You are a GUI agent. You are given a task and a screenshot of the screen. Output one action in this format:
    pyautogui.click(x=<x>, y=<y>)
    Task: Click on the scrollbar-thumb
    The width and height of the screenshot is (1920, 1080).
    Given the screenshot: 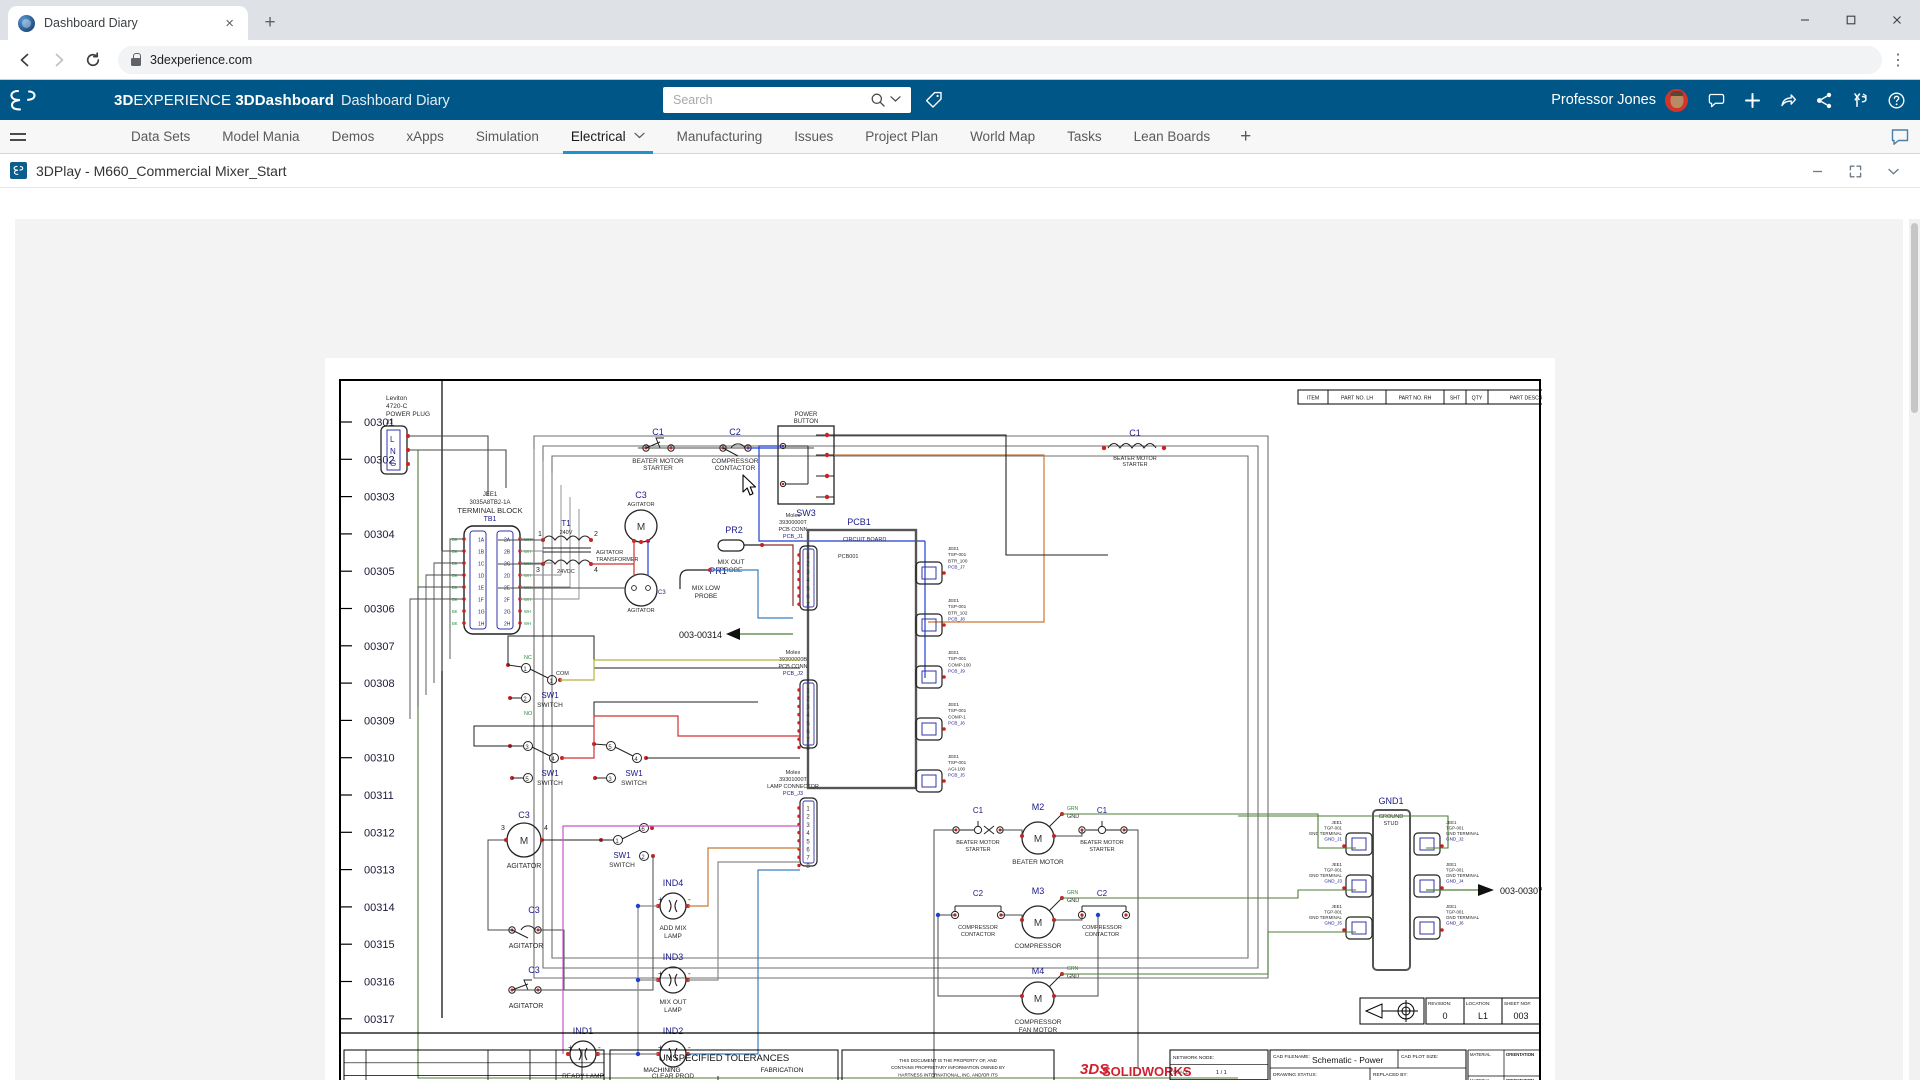 What is the action you would take?
    pyautogui.click(x=1914, y=318)
    